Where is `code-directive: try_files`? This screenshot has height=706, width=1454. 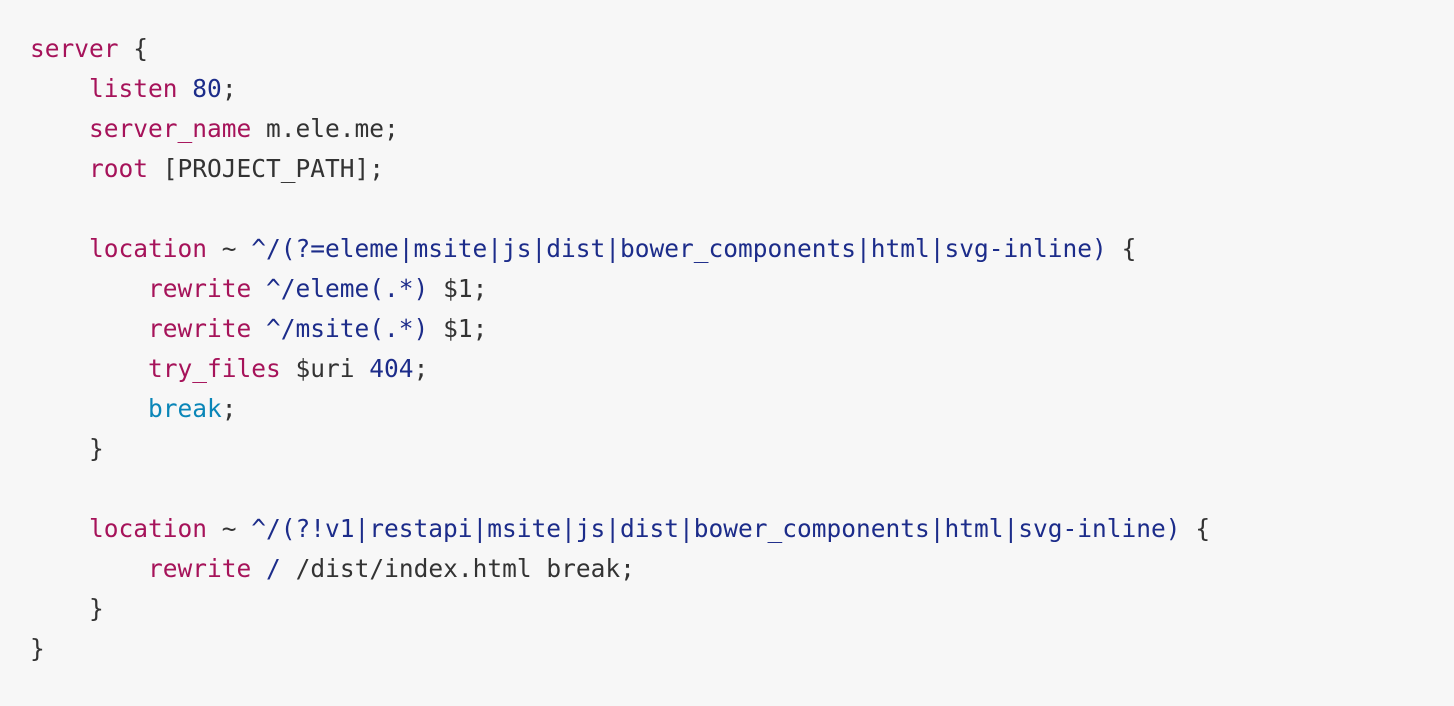
code-directive: try_files is located at coordinates (214, 368).